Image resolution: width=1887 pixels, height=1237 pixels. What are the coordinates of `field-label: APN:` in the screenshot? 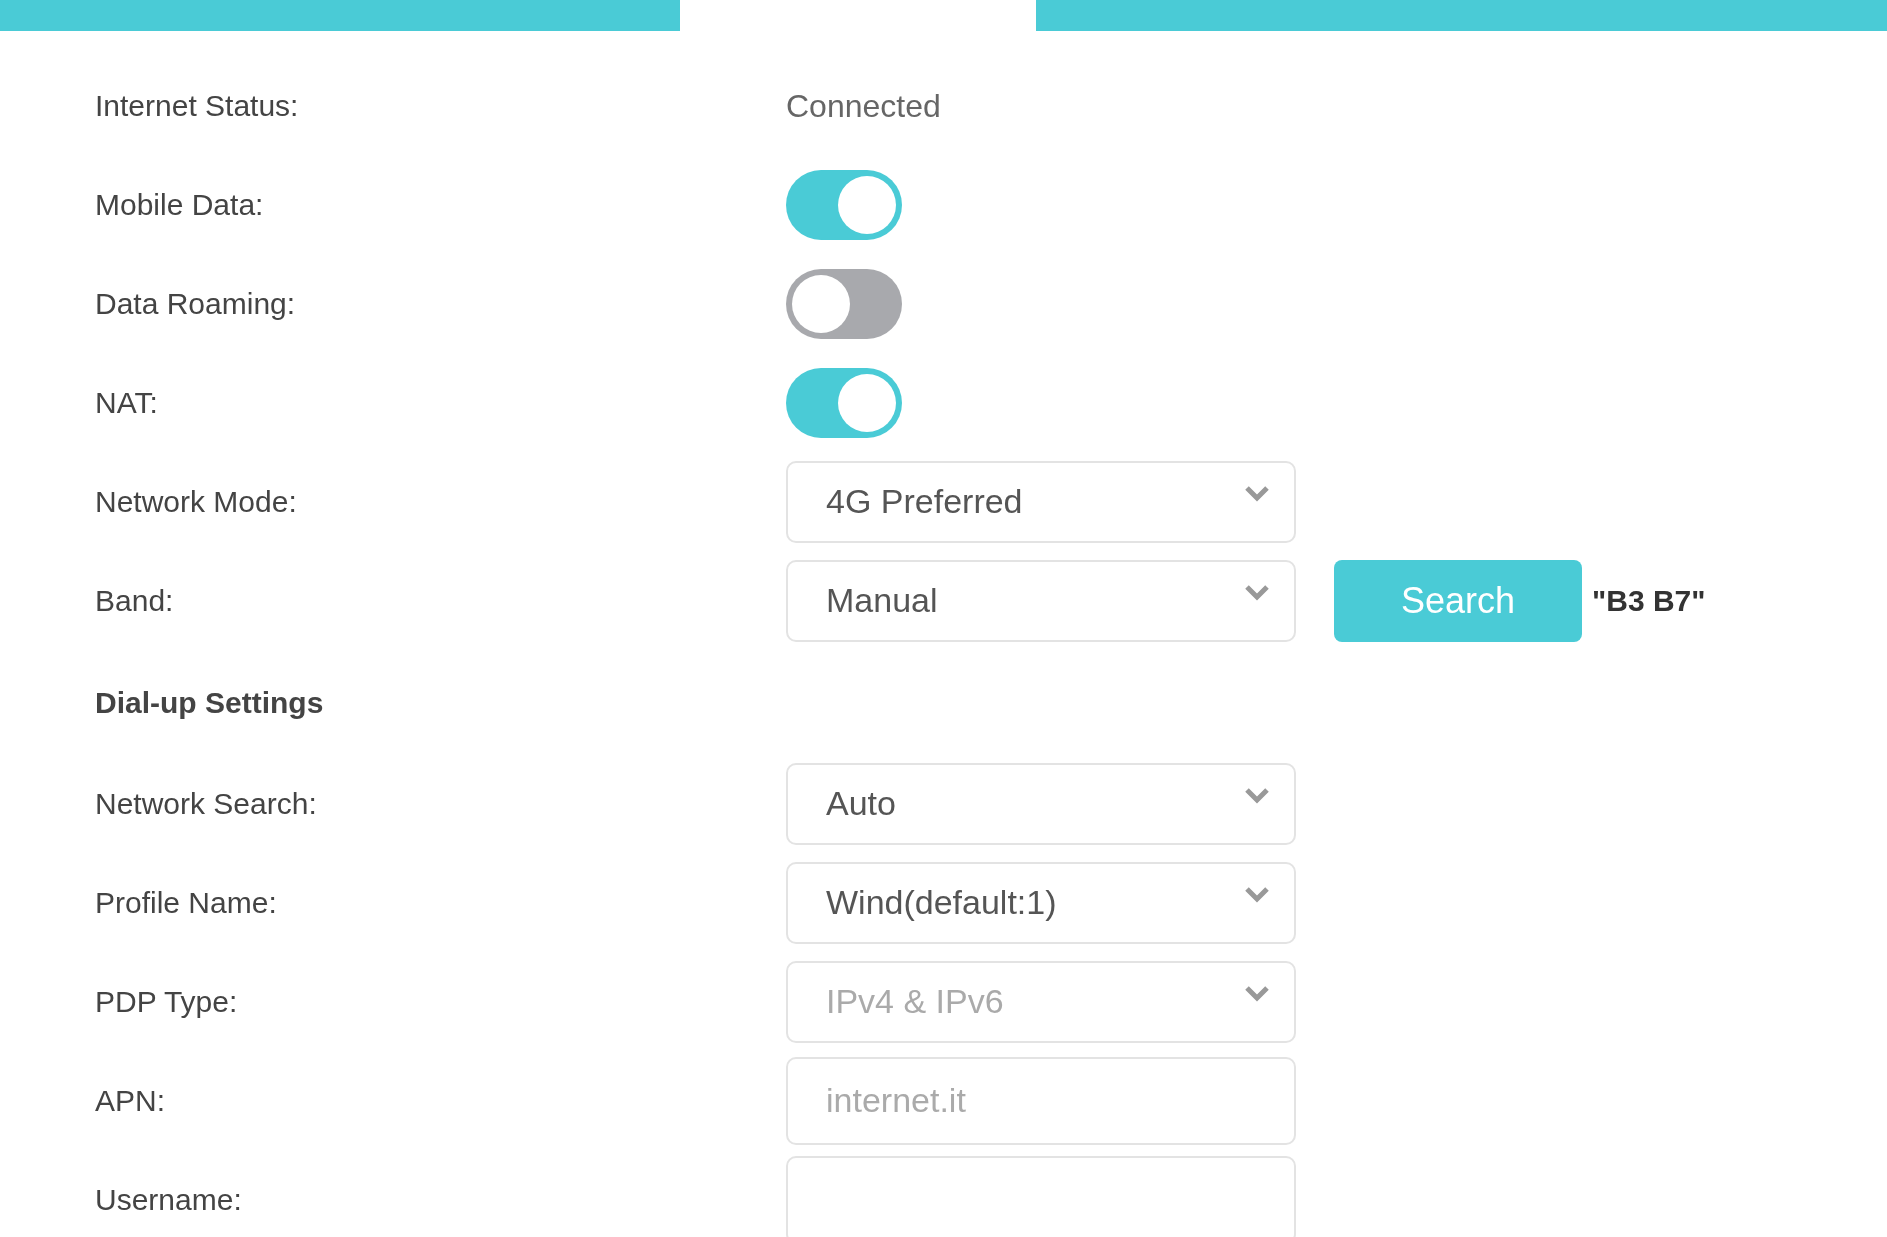 It's located at (131, 1101).